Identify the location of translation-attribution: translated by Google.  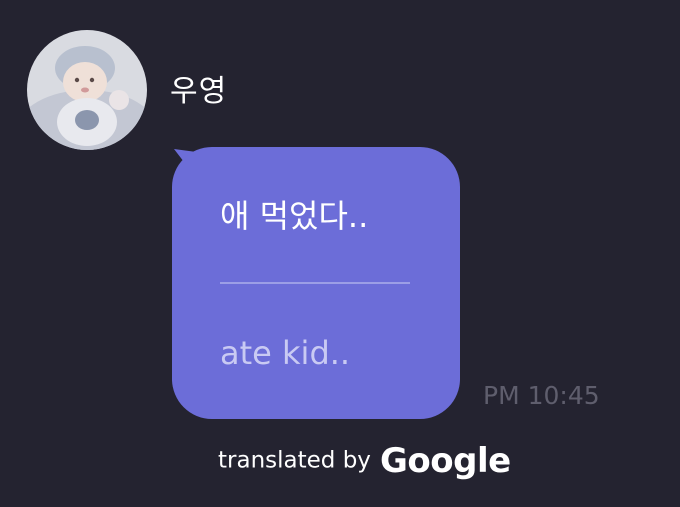
(364, 460).